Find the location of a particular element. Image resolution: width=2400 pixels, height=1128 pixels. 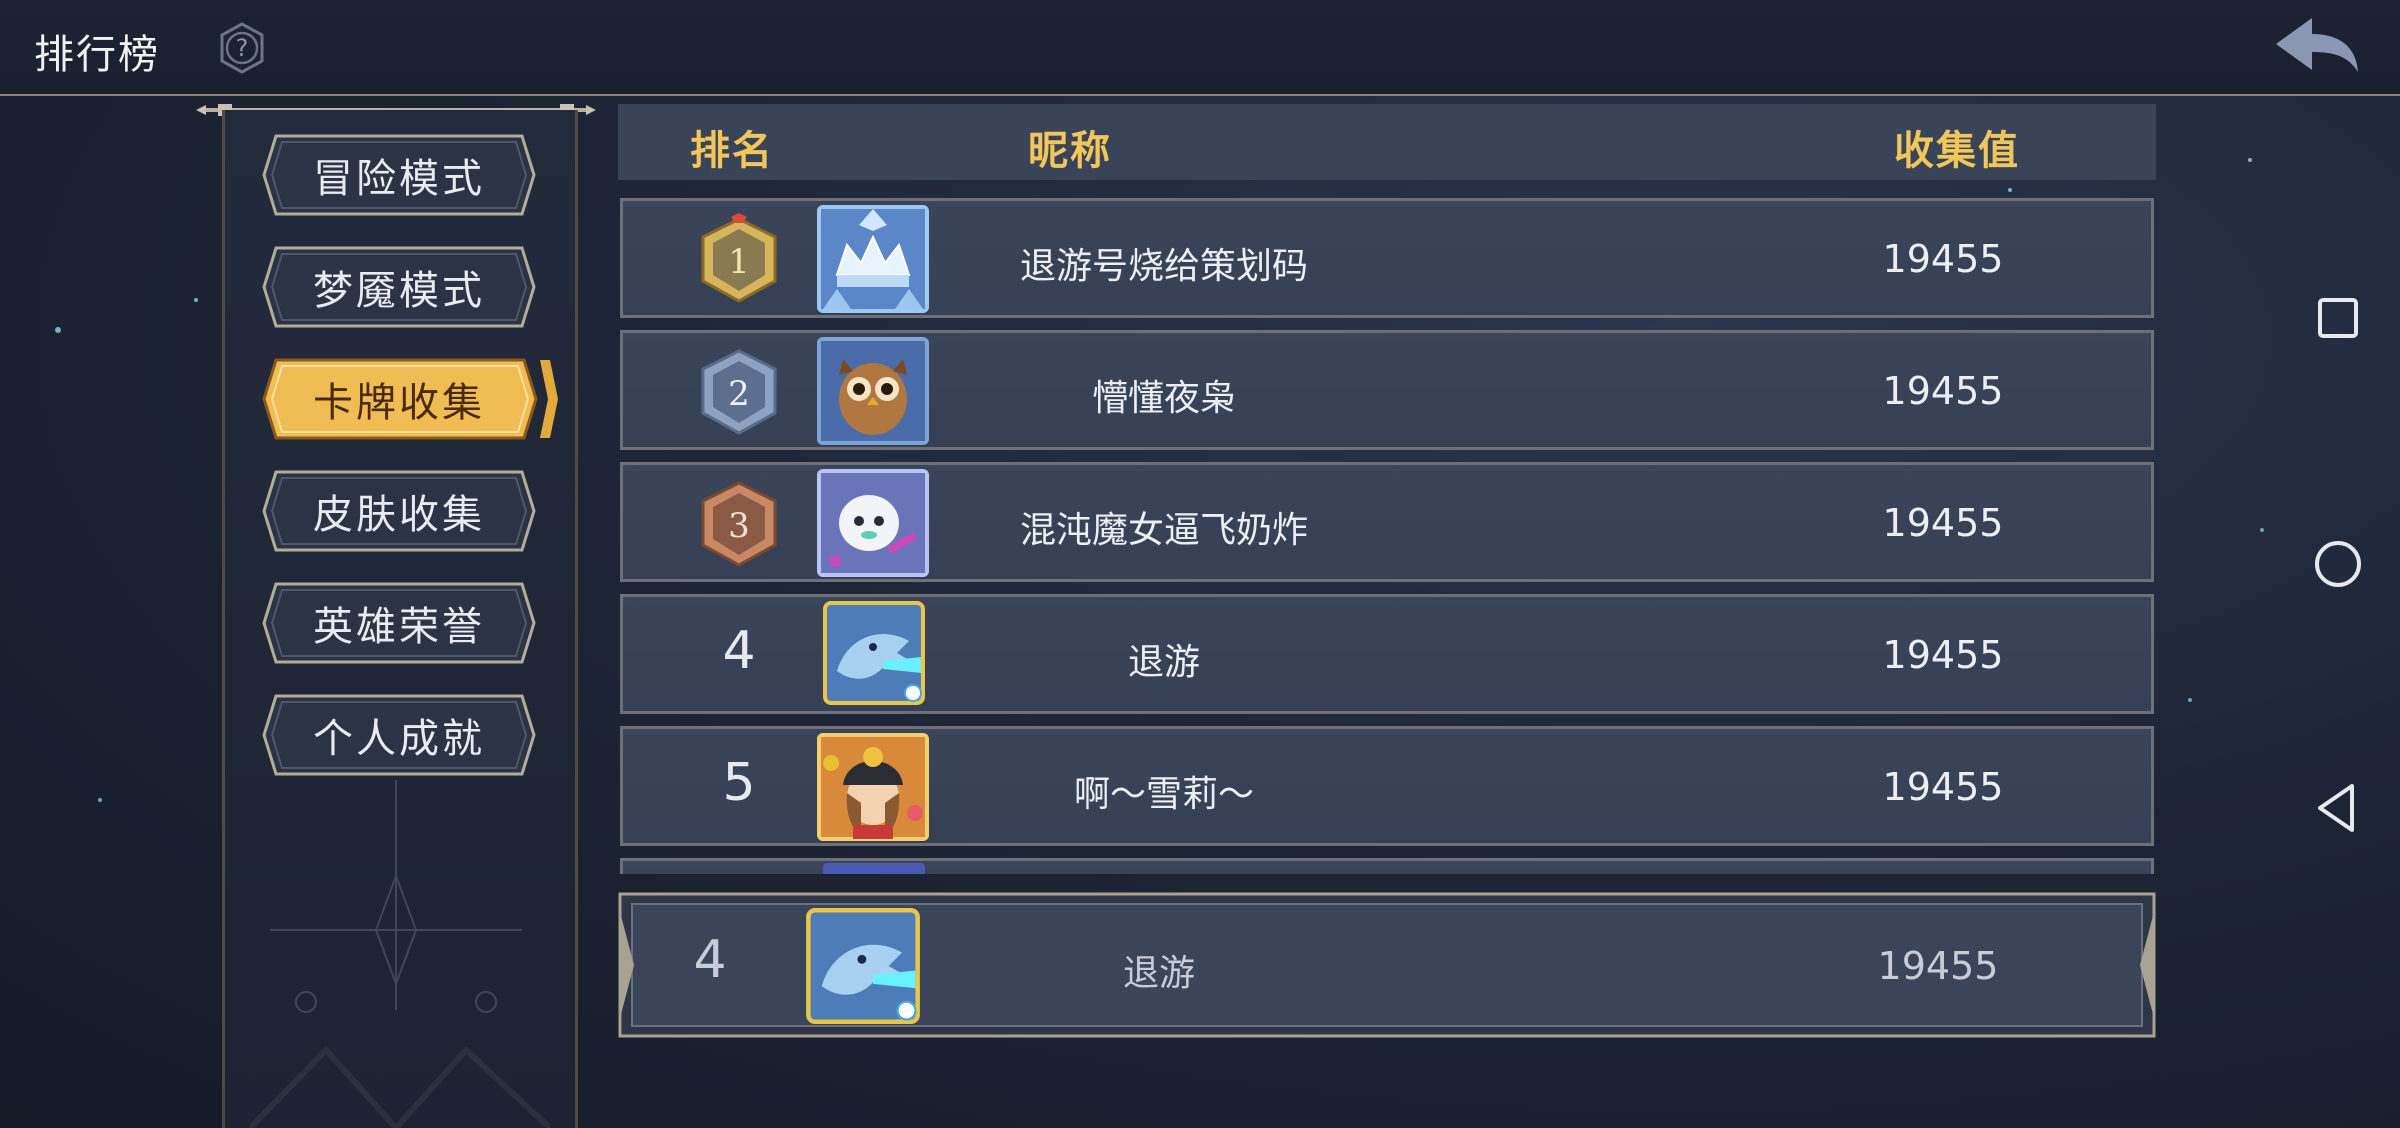

page-title: 排行榜 is located at coordinates (97, 55).